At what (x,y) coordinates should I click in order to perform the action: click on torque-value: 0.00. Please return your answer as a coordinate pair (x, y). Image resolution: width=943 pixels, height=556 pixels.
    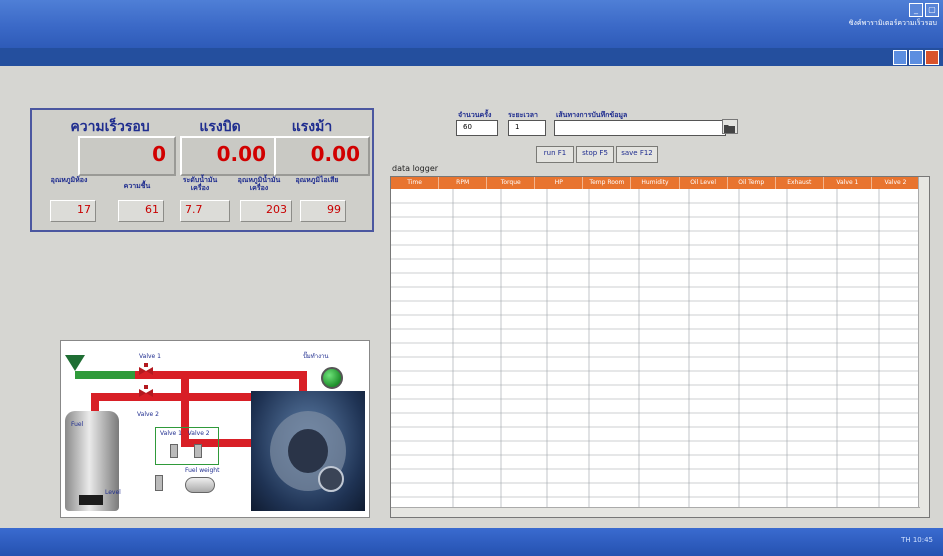
    Looking at the image, I should click on (228, 156).